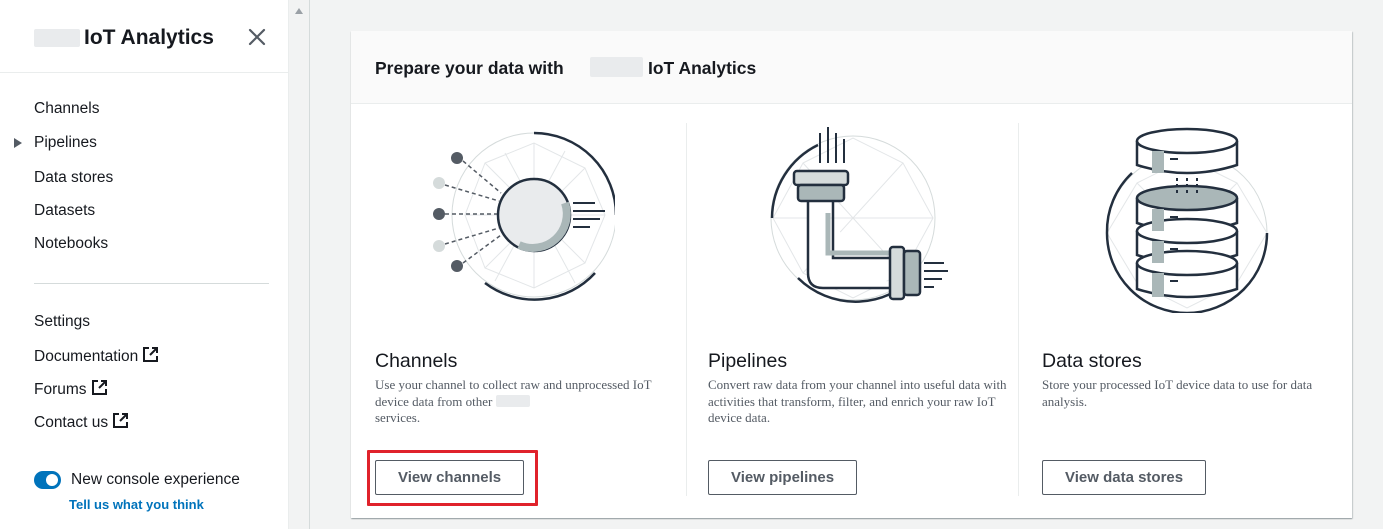 Image resolution: width=1383 pixels, height=529 pixels. Describe the element at coordinates (299, 264) in the screenshot. I see `scrollbar` at that location.